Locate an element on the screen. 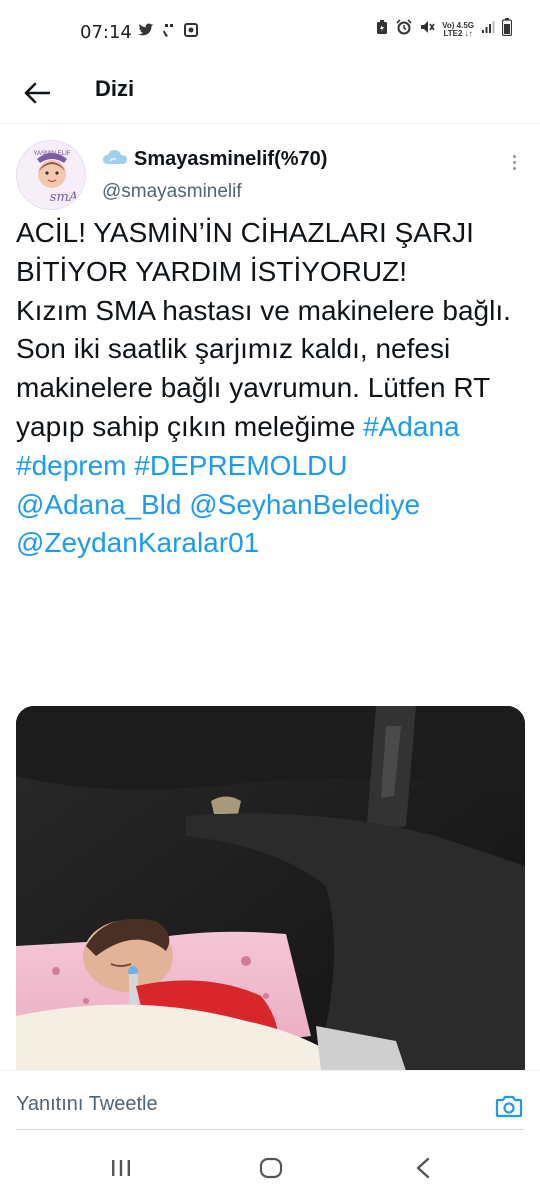 Image resolution: width=540 pixels, height=1200 pixels. recent-apps-button is located at coordinates (121, 1168).